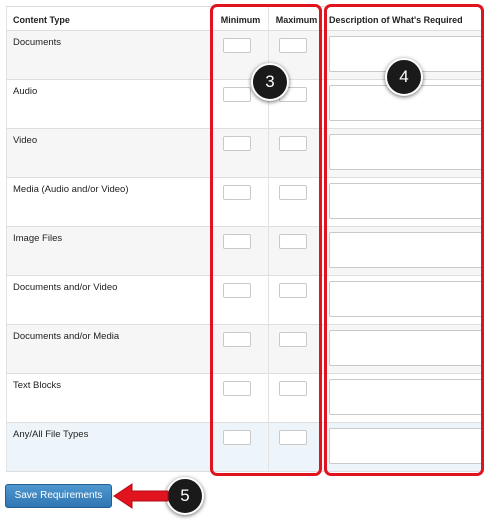  What do you see at coordinates (245, 398) in the screenshot?
I see `table-row: Text Blocks` at bounding box center [245, 398].